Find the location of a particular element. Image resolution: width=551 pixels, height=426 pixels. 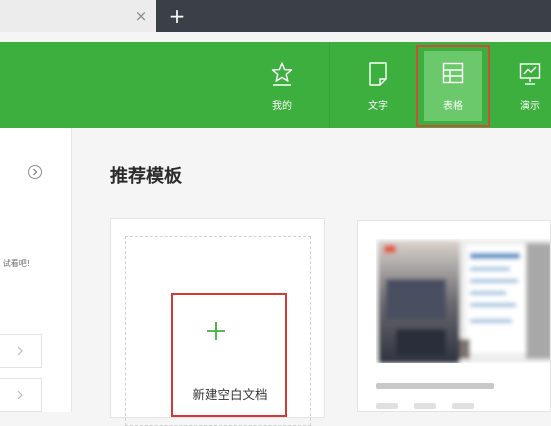

plus-icon is located at coordinates (216, 331).